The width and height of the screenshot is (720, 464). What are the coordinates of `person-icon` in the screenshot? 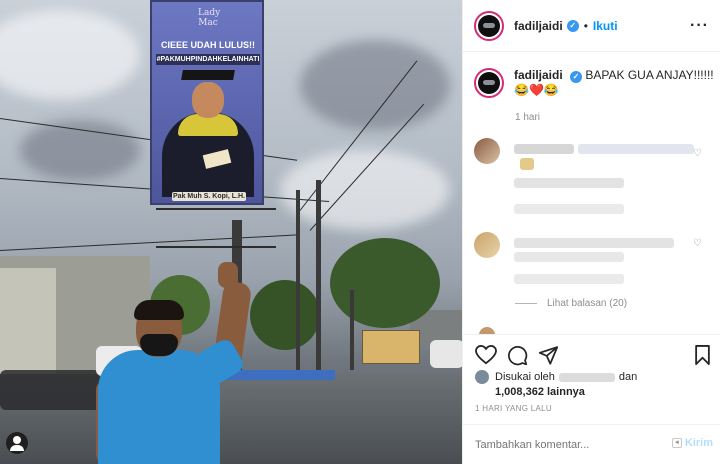 It's located at (17, 443).